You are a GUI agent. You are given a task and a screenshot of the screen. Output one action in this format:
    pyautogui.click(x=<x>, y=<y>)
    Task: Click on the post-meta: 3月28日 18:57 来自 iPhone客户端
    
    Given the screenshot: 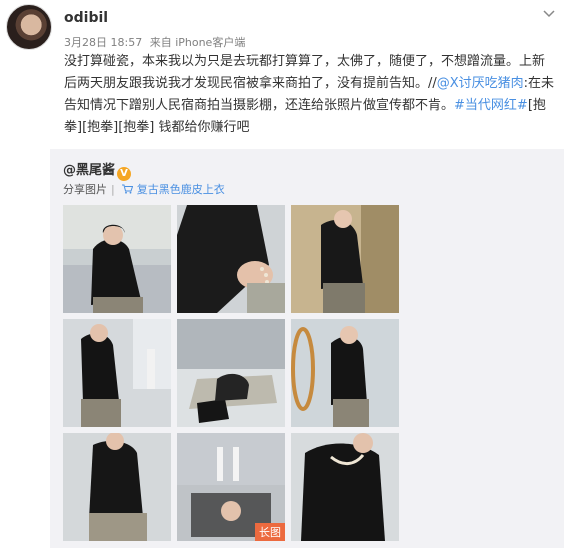 What is the action you would take?
    pyautogui.click(x=156, y=42)
    